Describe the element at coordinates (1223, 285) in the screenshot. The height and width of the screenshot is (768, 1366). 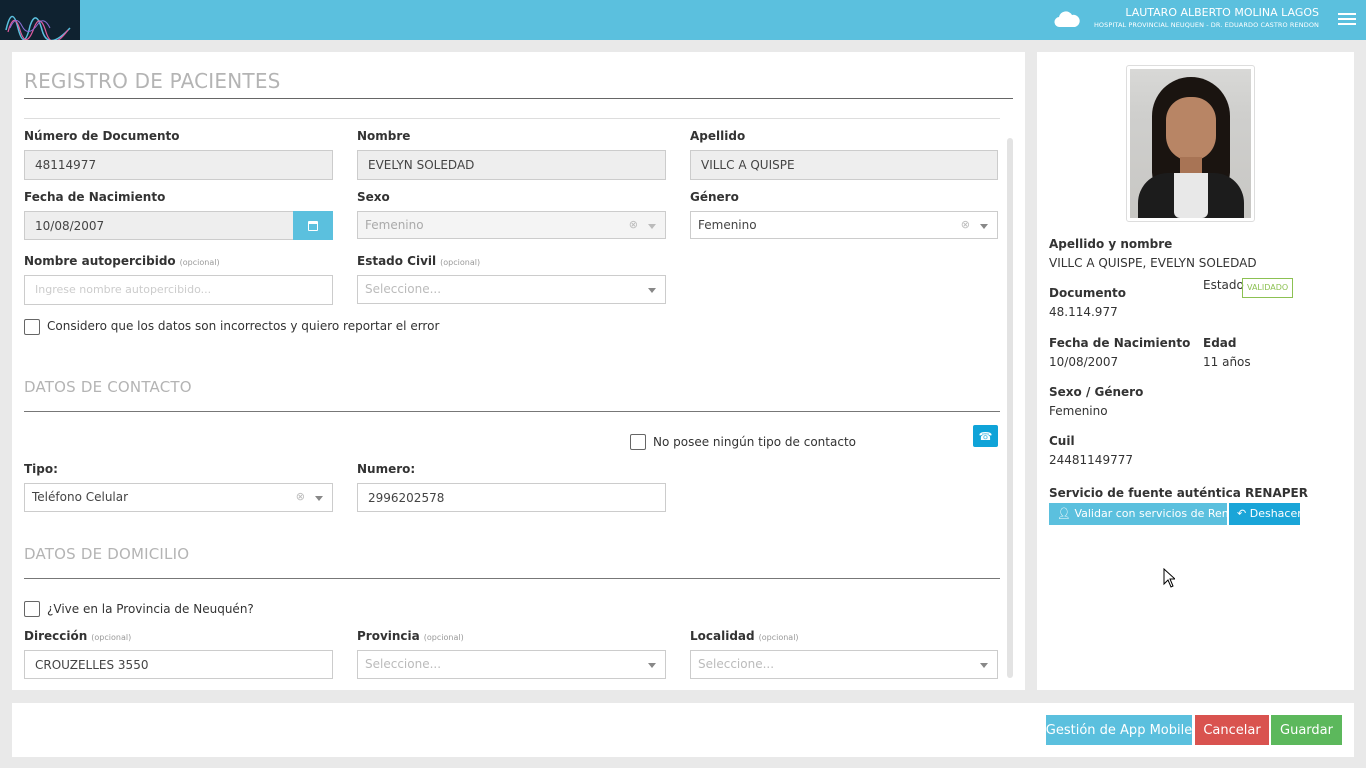
I see `summary-estado-label: Estado` at that location.